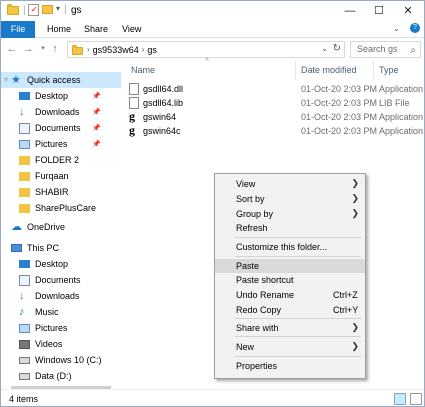 The height and width of the screenshot is (407, 425). What do you see at coordinates (329, 70) in the screenshot?
I see `column-header-date: Date modified` at bounding box center [329, 70].